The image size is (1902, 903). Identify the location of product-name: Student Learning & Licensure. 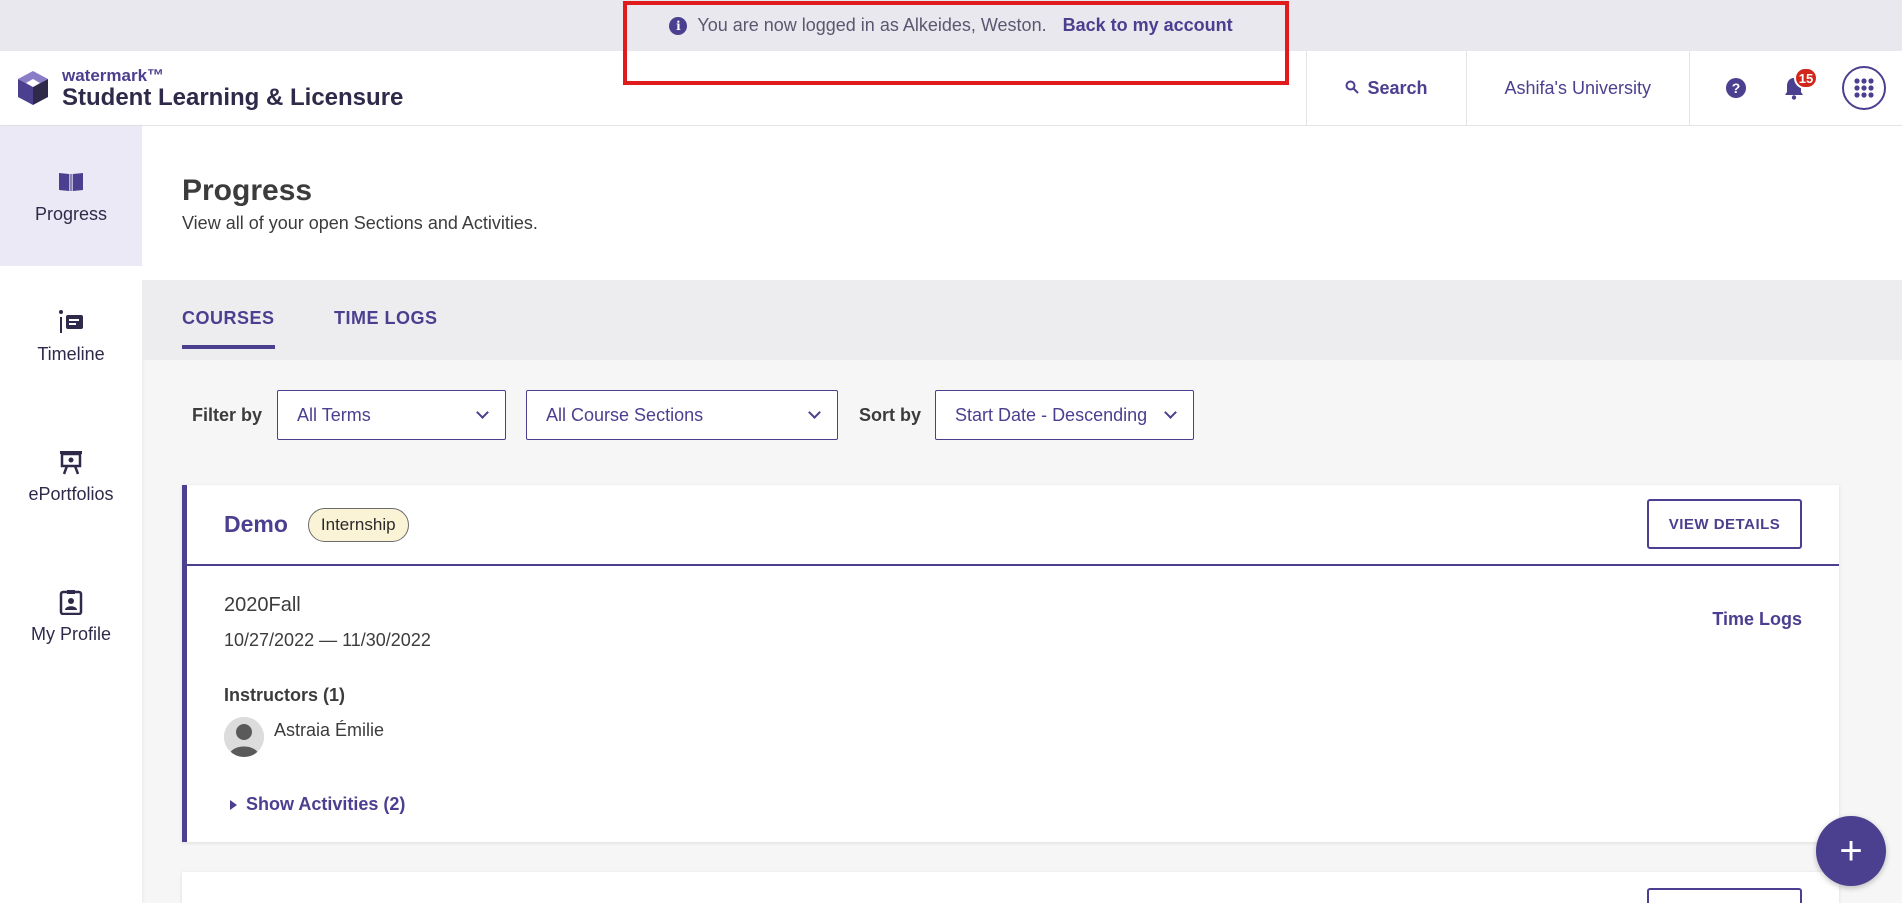
(233, 97).